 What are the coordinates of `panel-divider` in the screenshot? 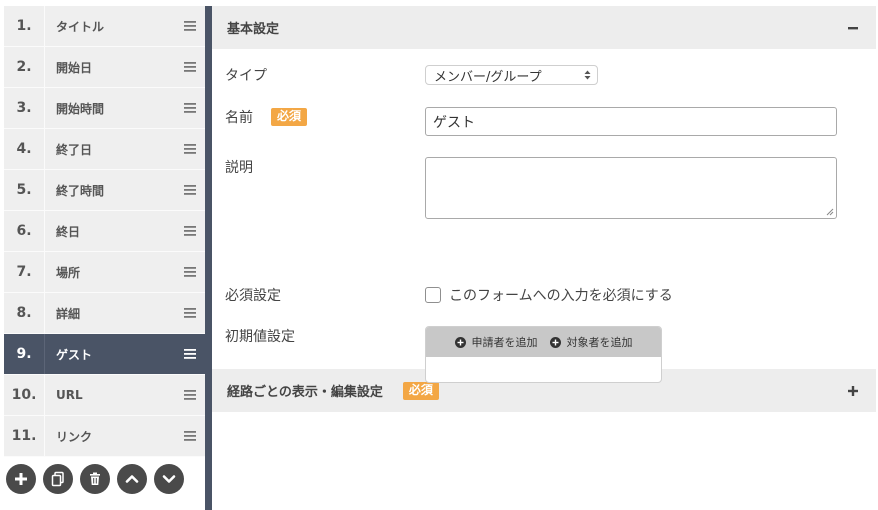 It's located at (208, 258).